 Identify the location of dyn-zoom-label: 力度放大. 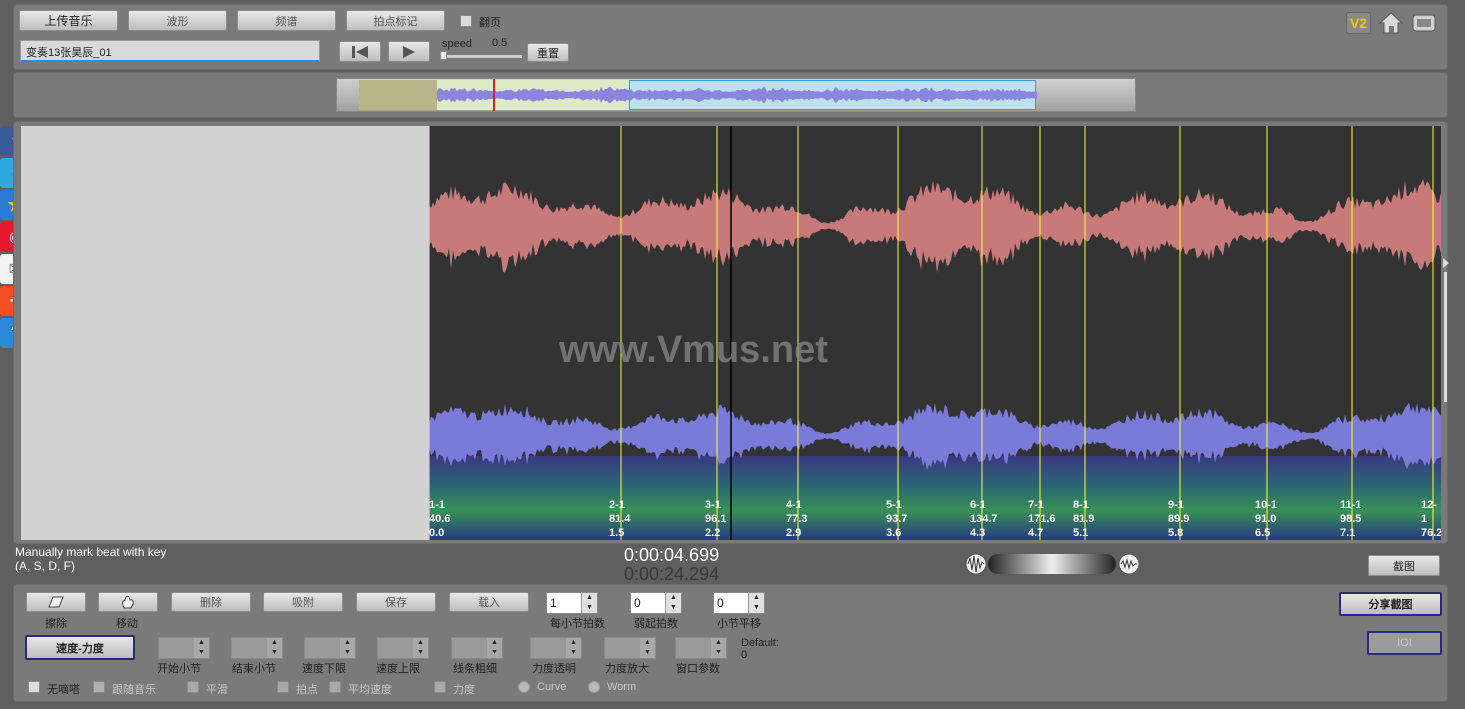
(627, 669).